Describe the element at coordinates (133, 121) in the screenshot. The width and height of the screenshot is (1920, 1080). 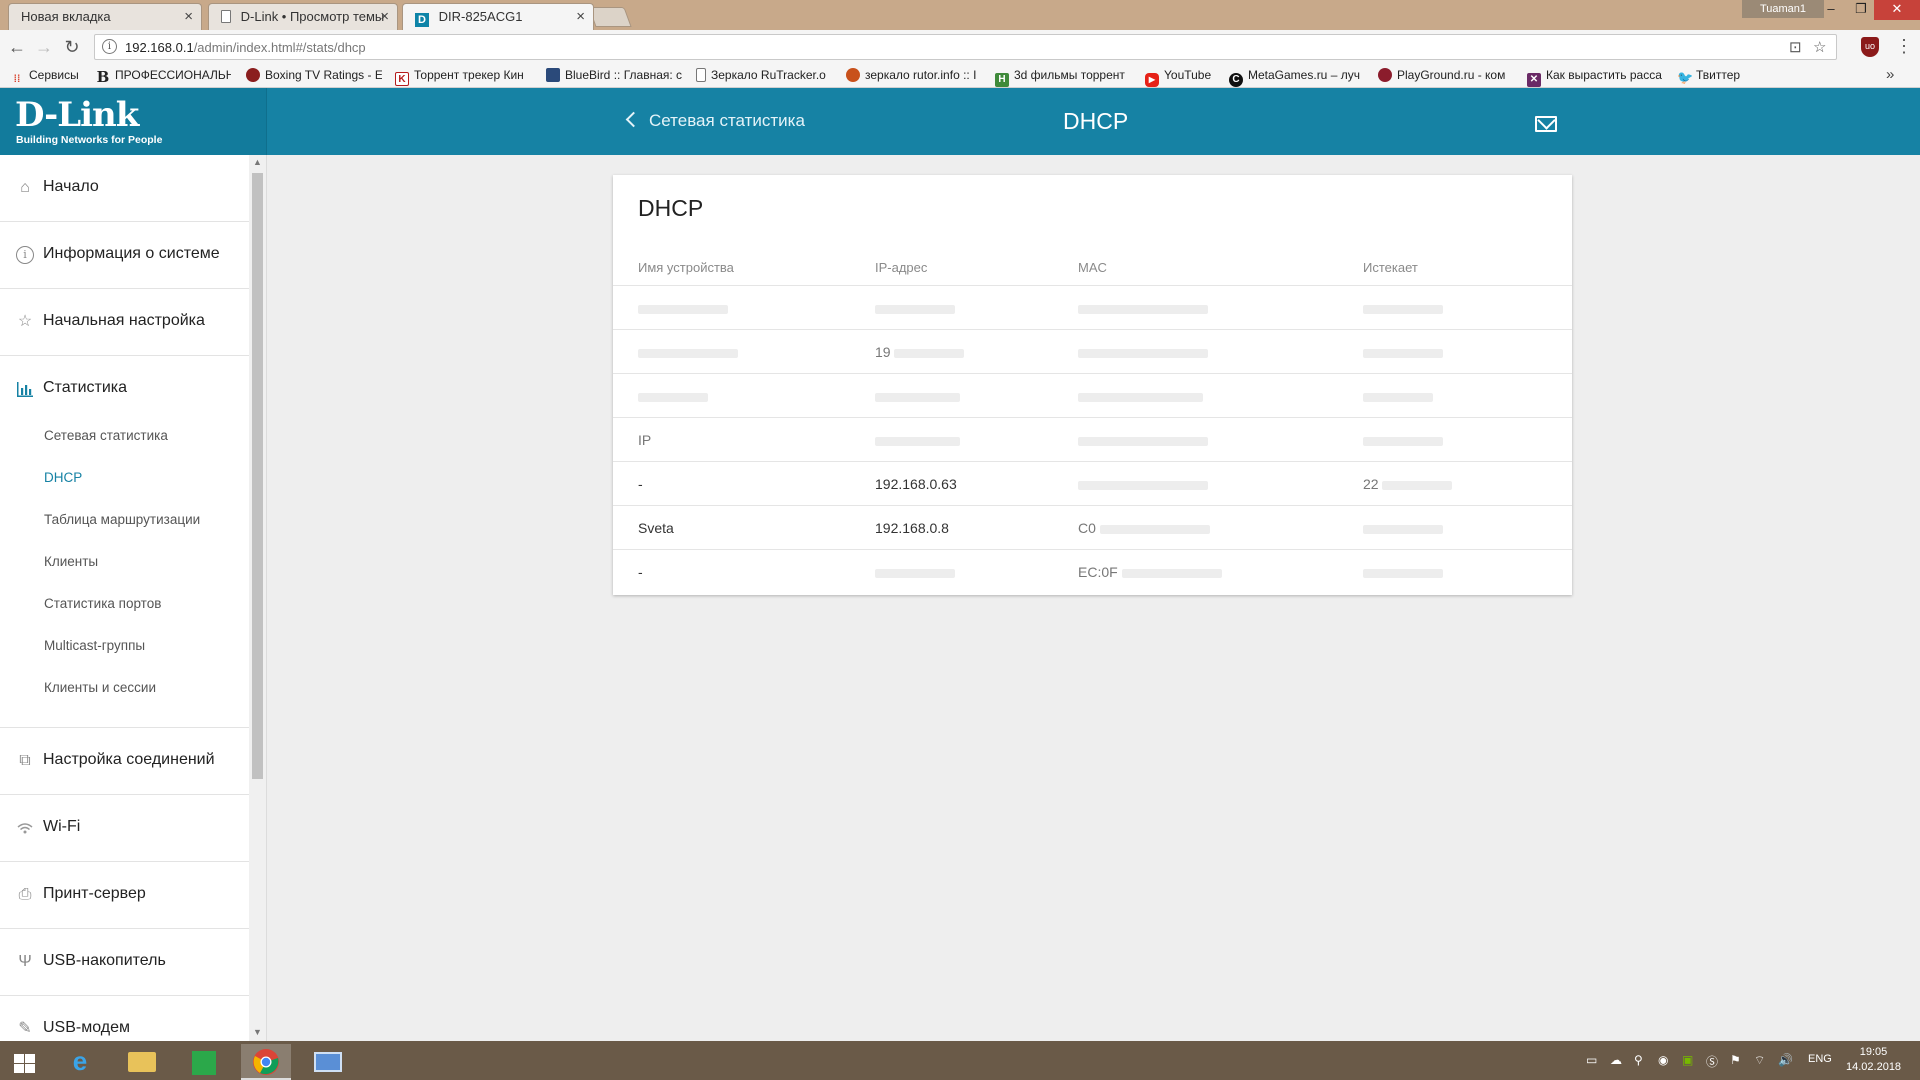
I see `logo-area: D-Link Building Networks for People` at that location.